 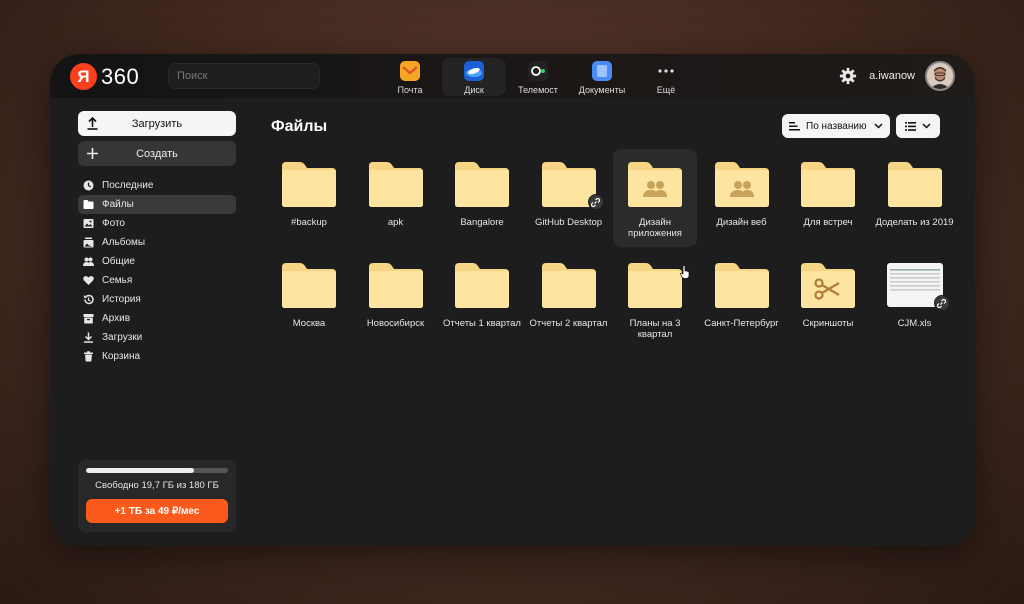 I want to click on sidebar-item-trash: Корзина, so click(x=157, y=356).